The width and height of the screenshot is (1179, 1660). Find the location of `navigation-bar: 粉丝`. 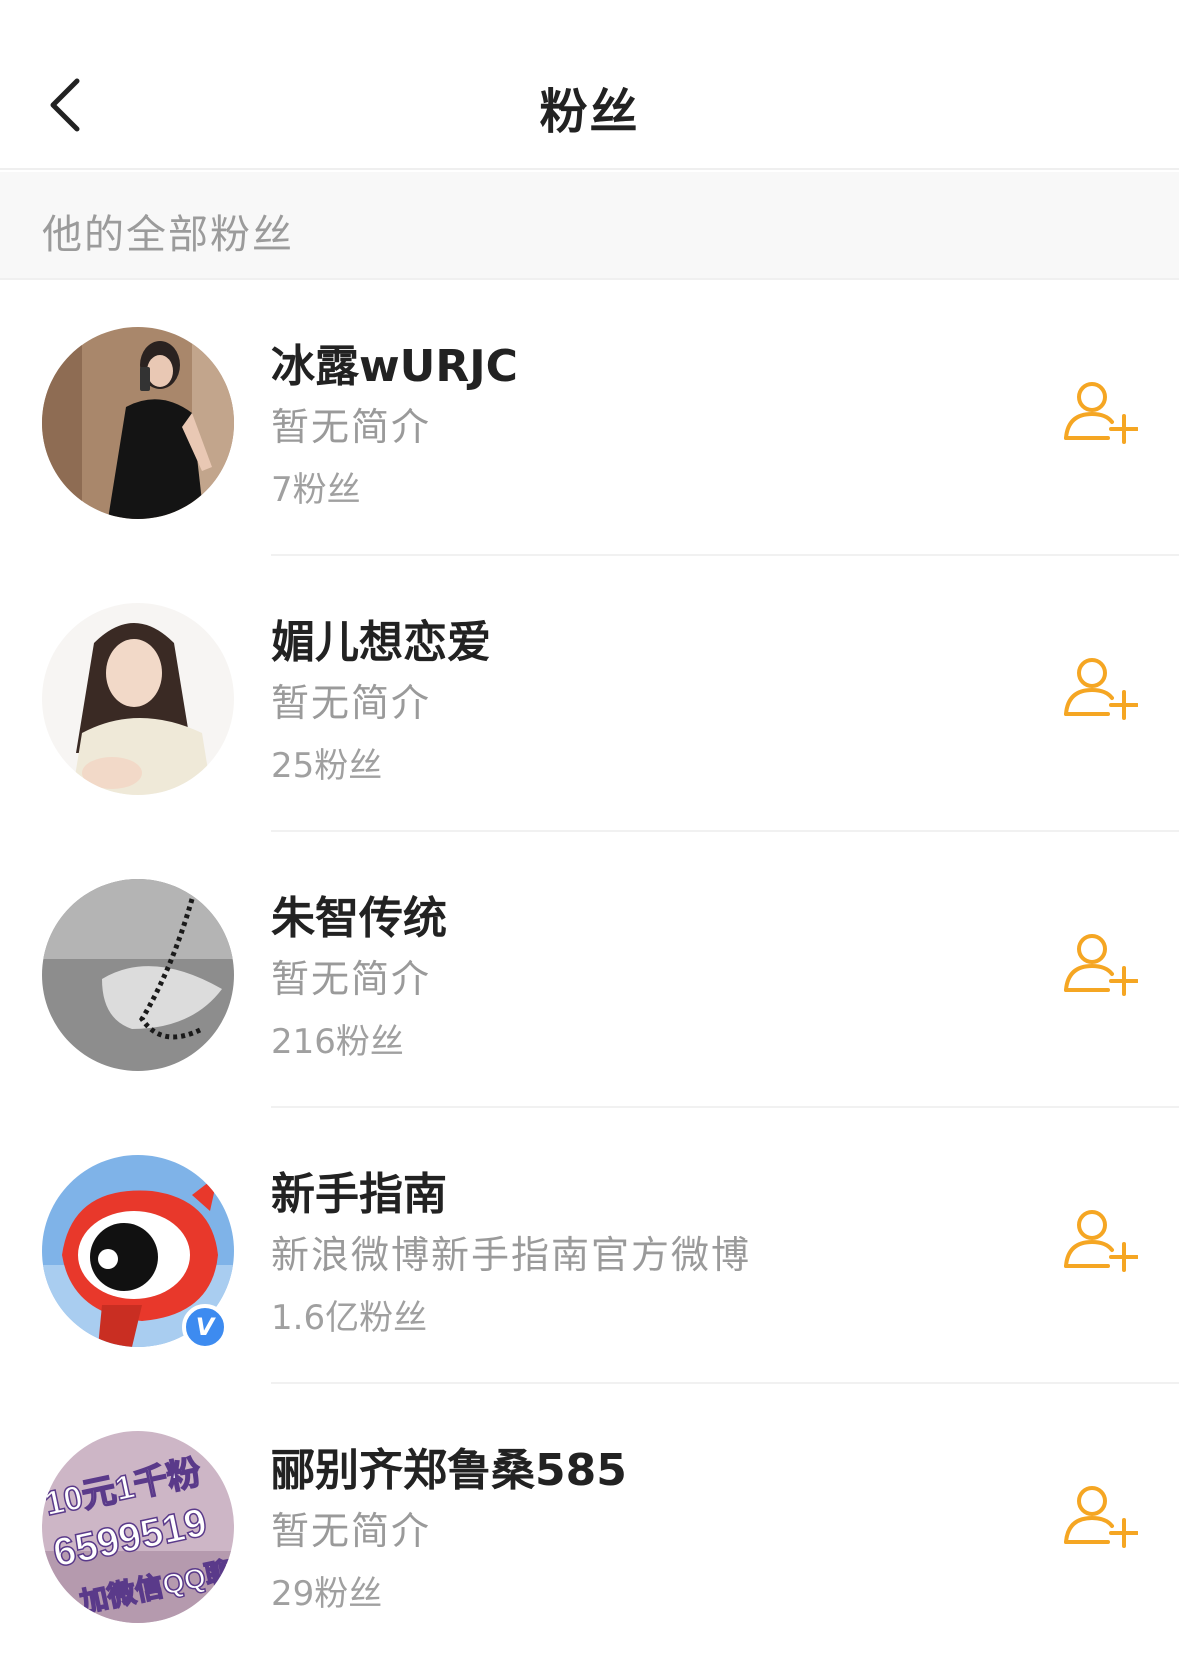

navigation-bar: 粉丝 is located at coordinates (589, 85).